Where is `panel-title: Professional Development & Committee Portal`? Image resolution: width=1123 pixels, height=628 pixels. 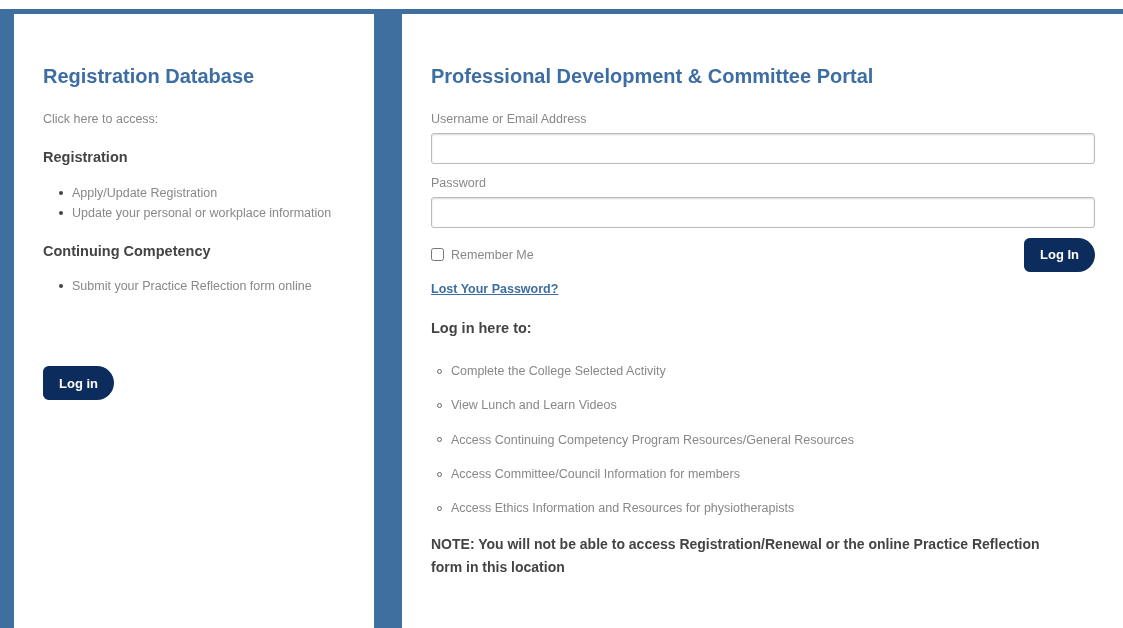 panel-title: Professional Development & Committee Portal is located at coordinates (653, 76).